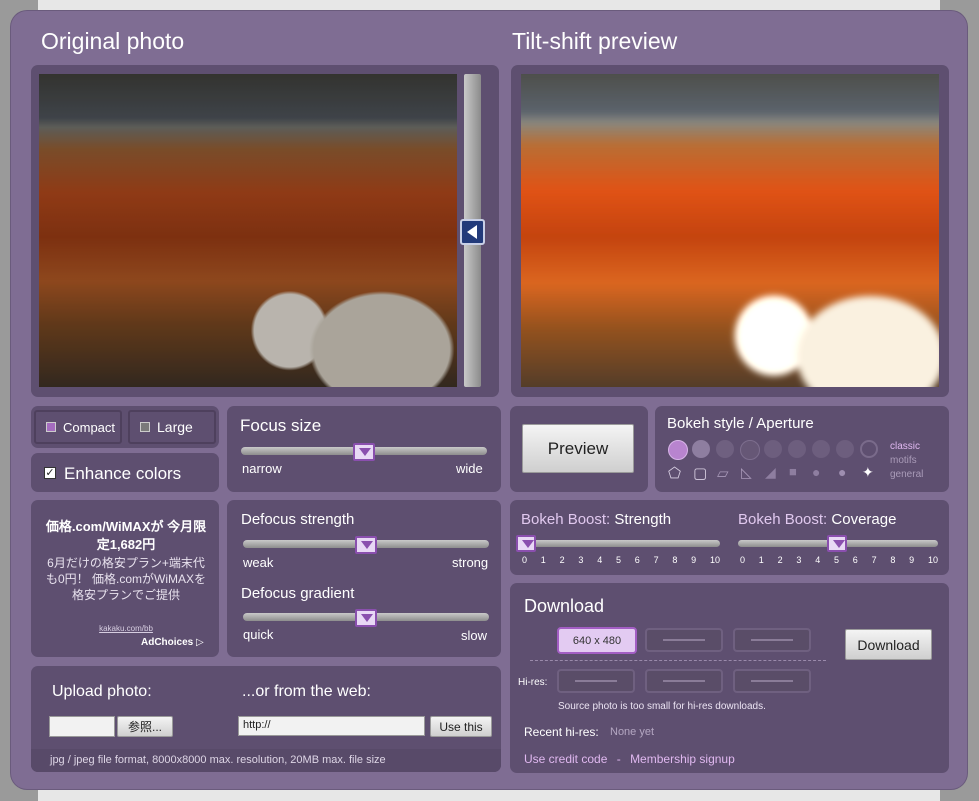  Describe the element at coordinates (102, 691) in the screenshot. I see `upload-title: Upload photo:` at that location.